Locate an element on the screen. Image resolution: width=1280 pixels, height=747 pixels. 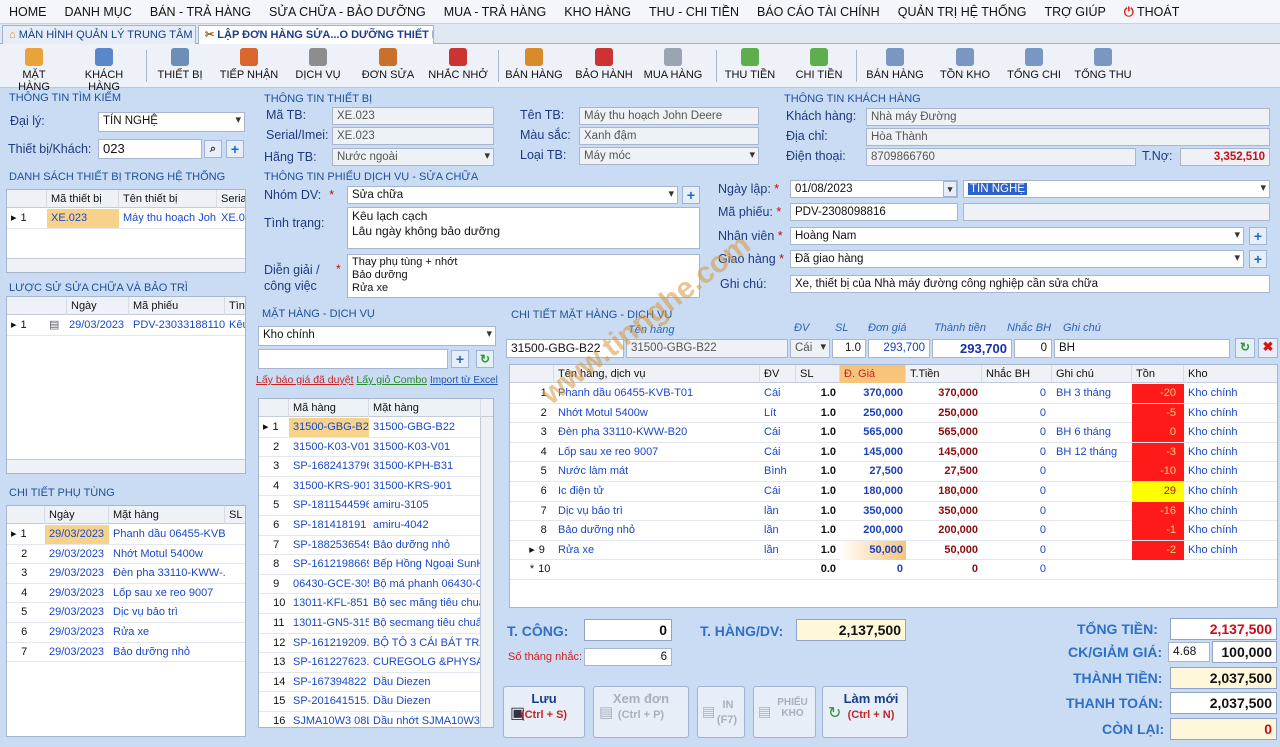
entry-remind-input: 0 is located at coordinates (1033, 348).